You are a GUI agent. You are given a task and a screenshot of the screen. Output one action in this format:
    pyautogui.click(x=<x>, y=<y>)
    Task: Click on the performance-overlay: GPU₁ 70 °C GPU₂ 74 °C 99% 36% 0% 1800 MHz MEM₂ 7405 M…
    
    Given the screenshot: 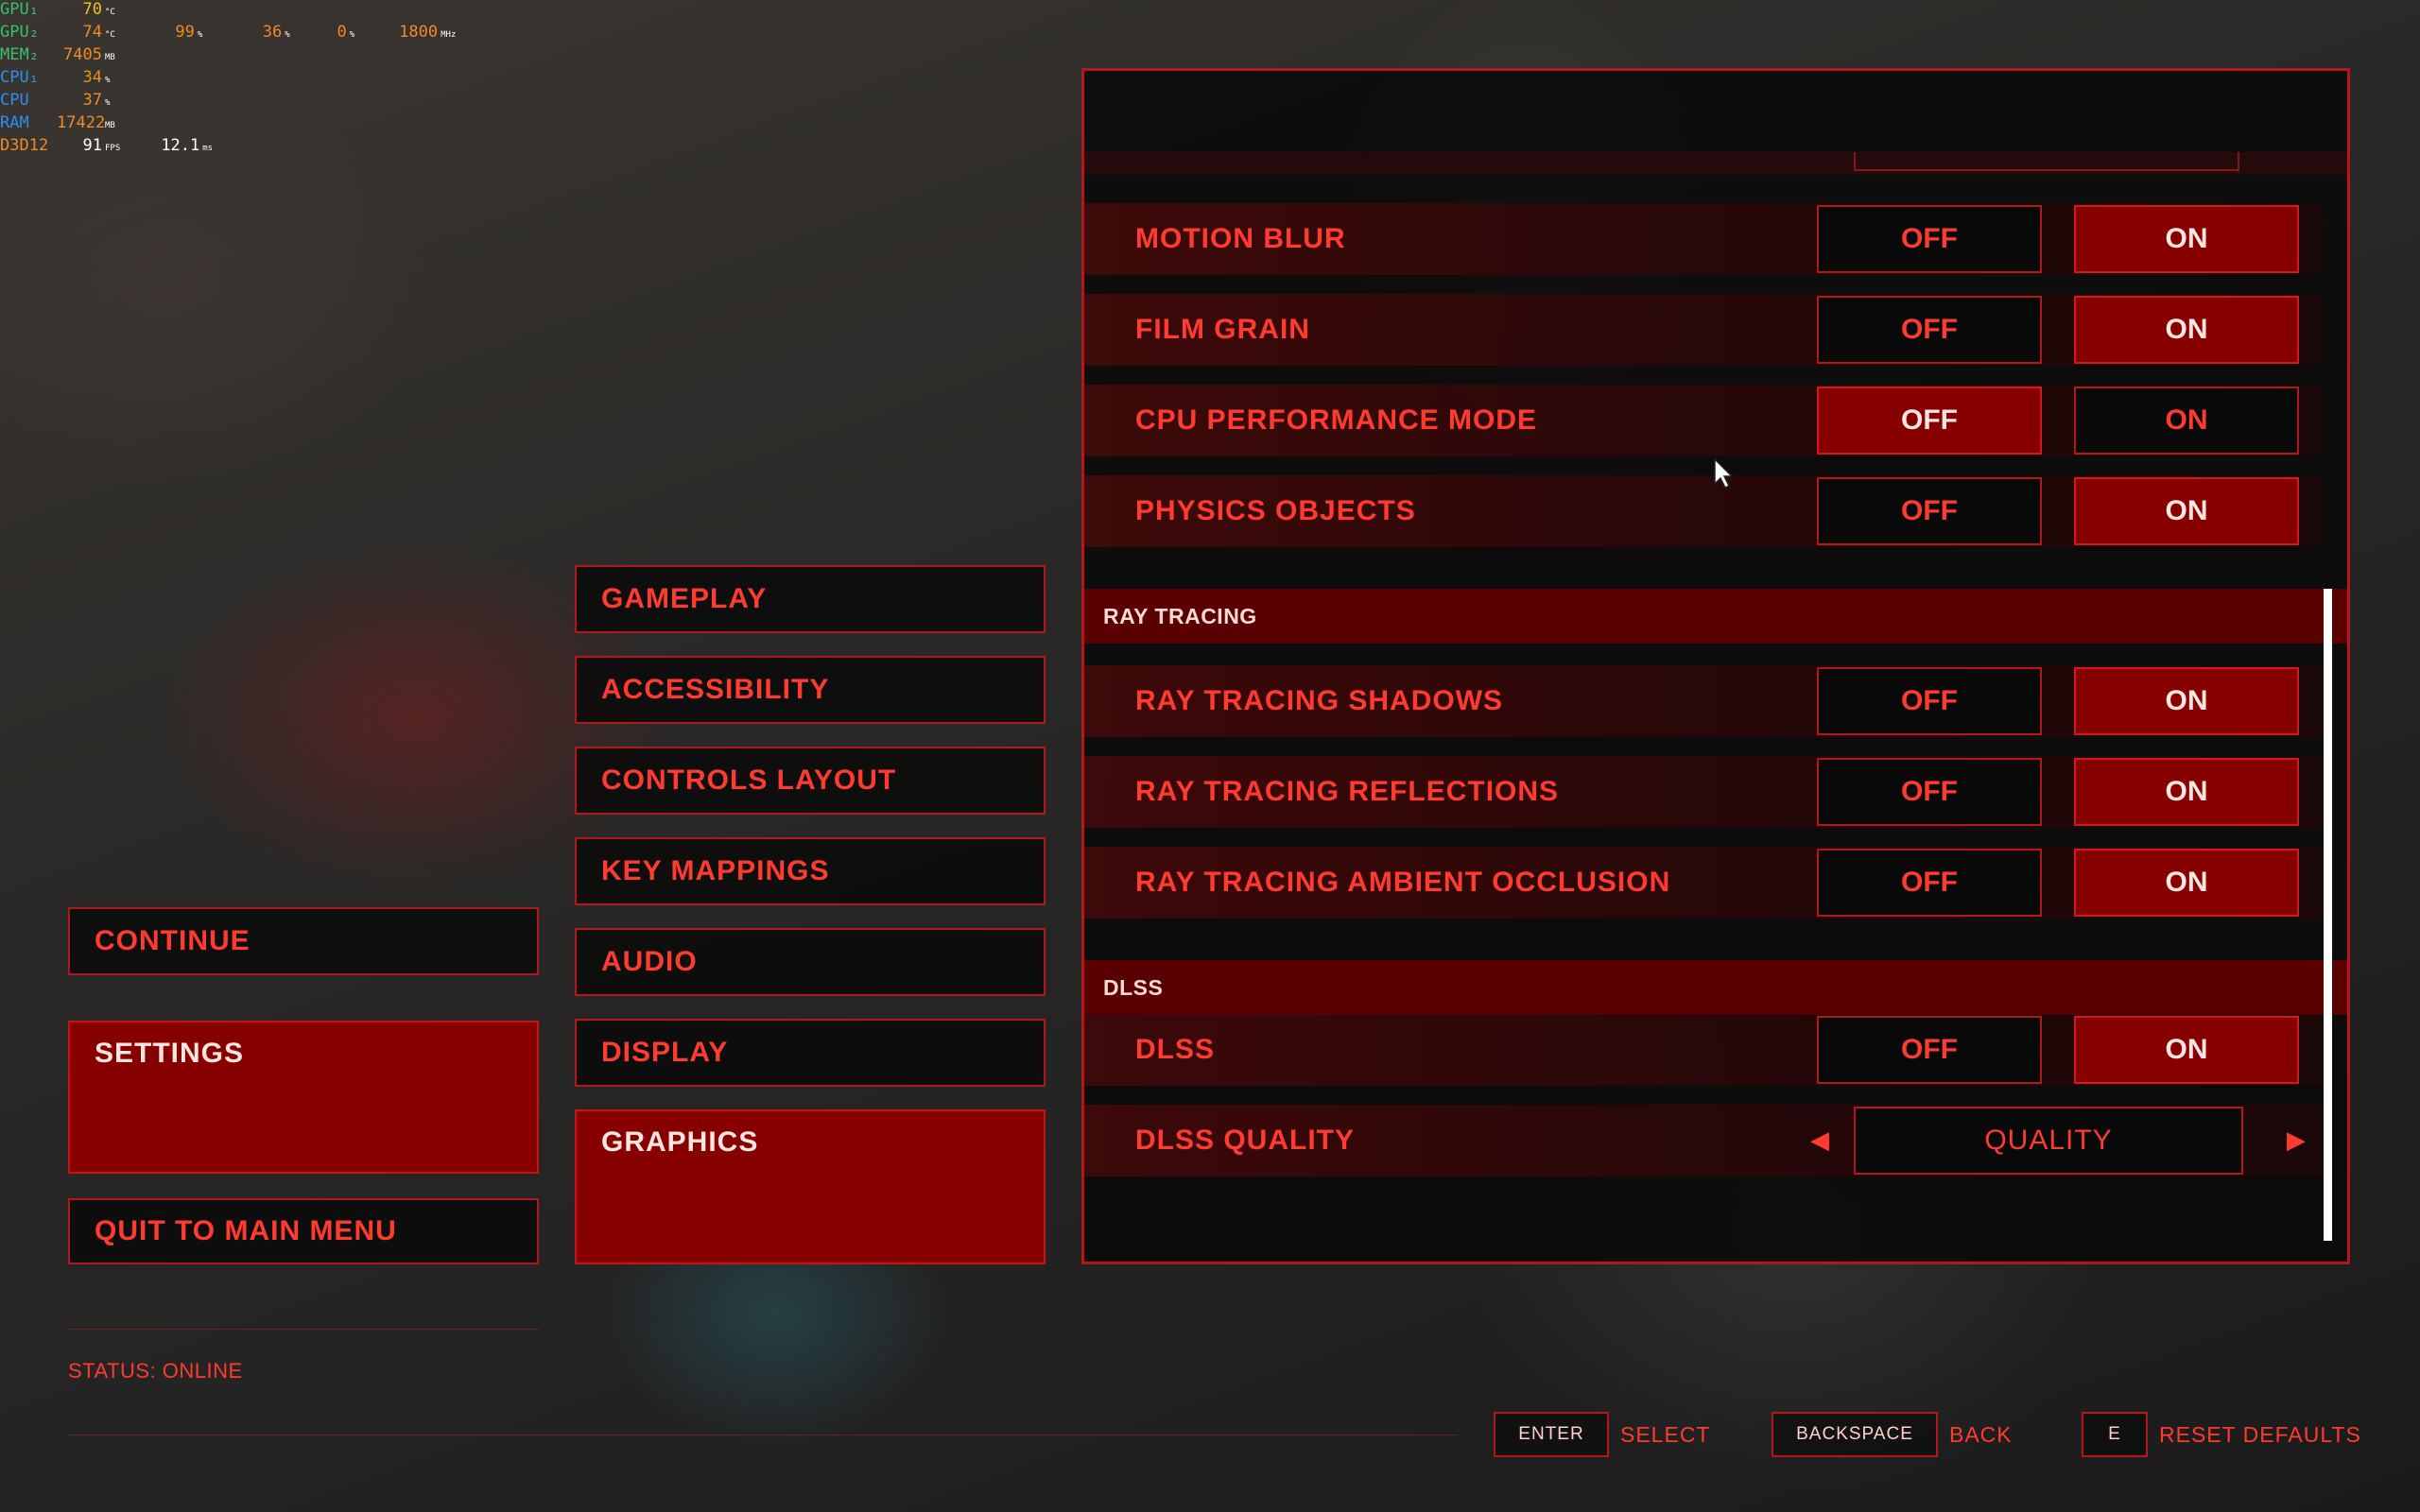 What is the action you would take?
    pyautogui.click(x=234, y=79)
    